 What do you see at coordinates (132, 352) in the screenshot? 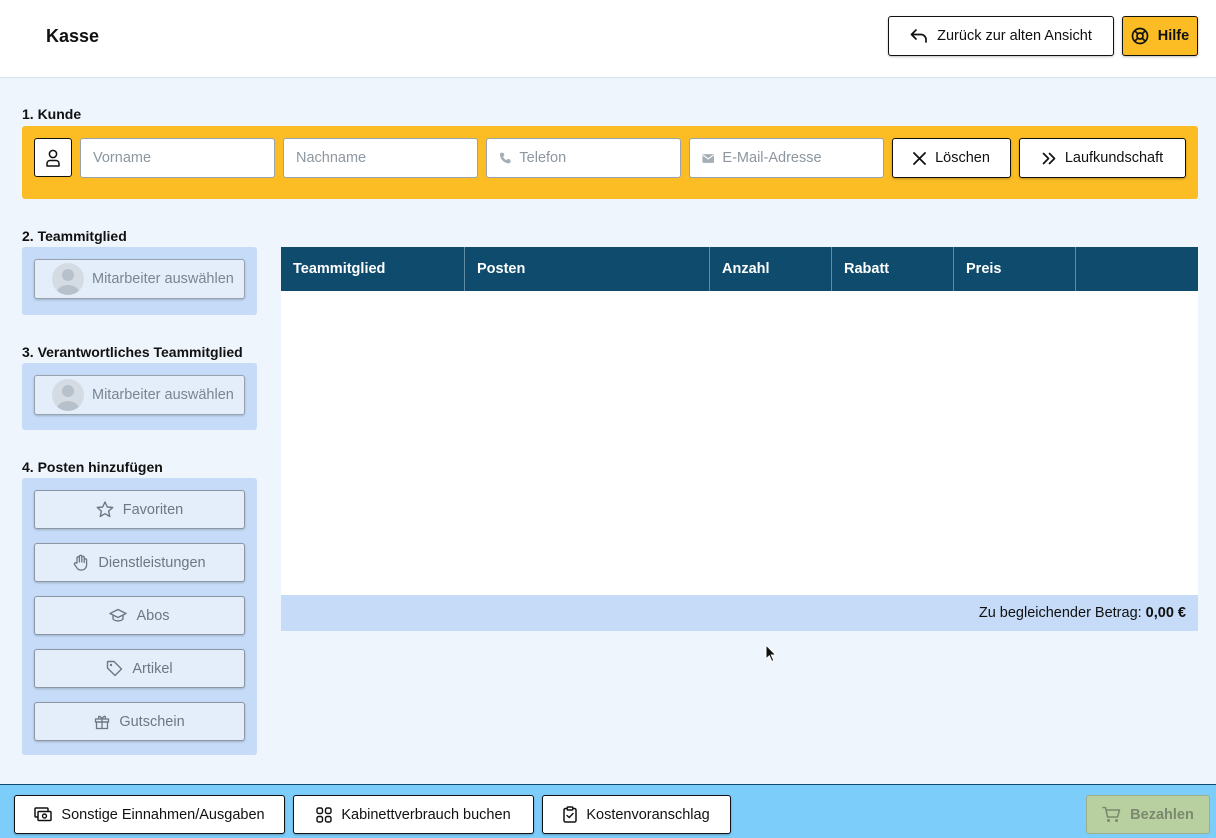
I see `responsible-member-section-label: 3. Verantwortliches Teammitglied` at bounding box center [132, 352].